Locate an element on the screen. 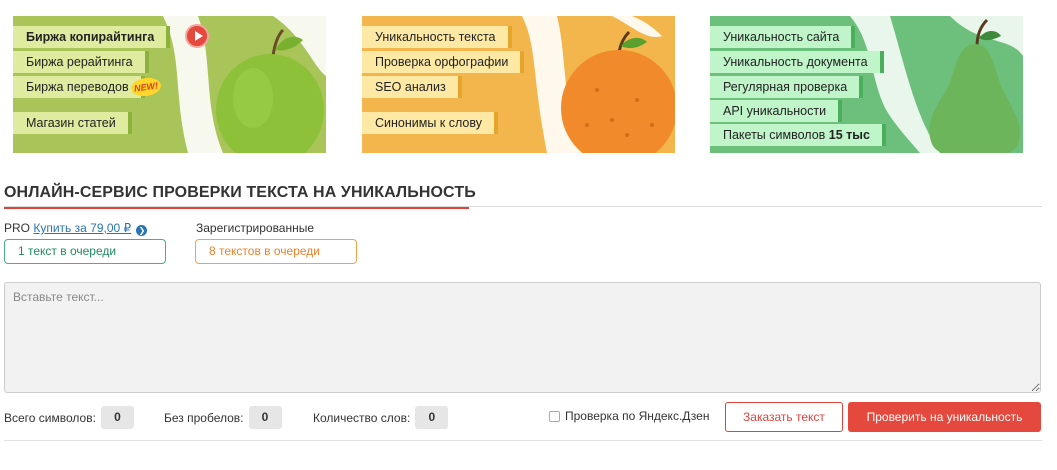  title-underline is located at coordinates (236, 208).